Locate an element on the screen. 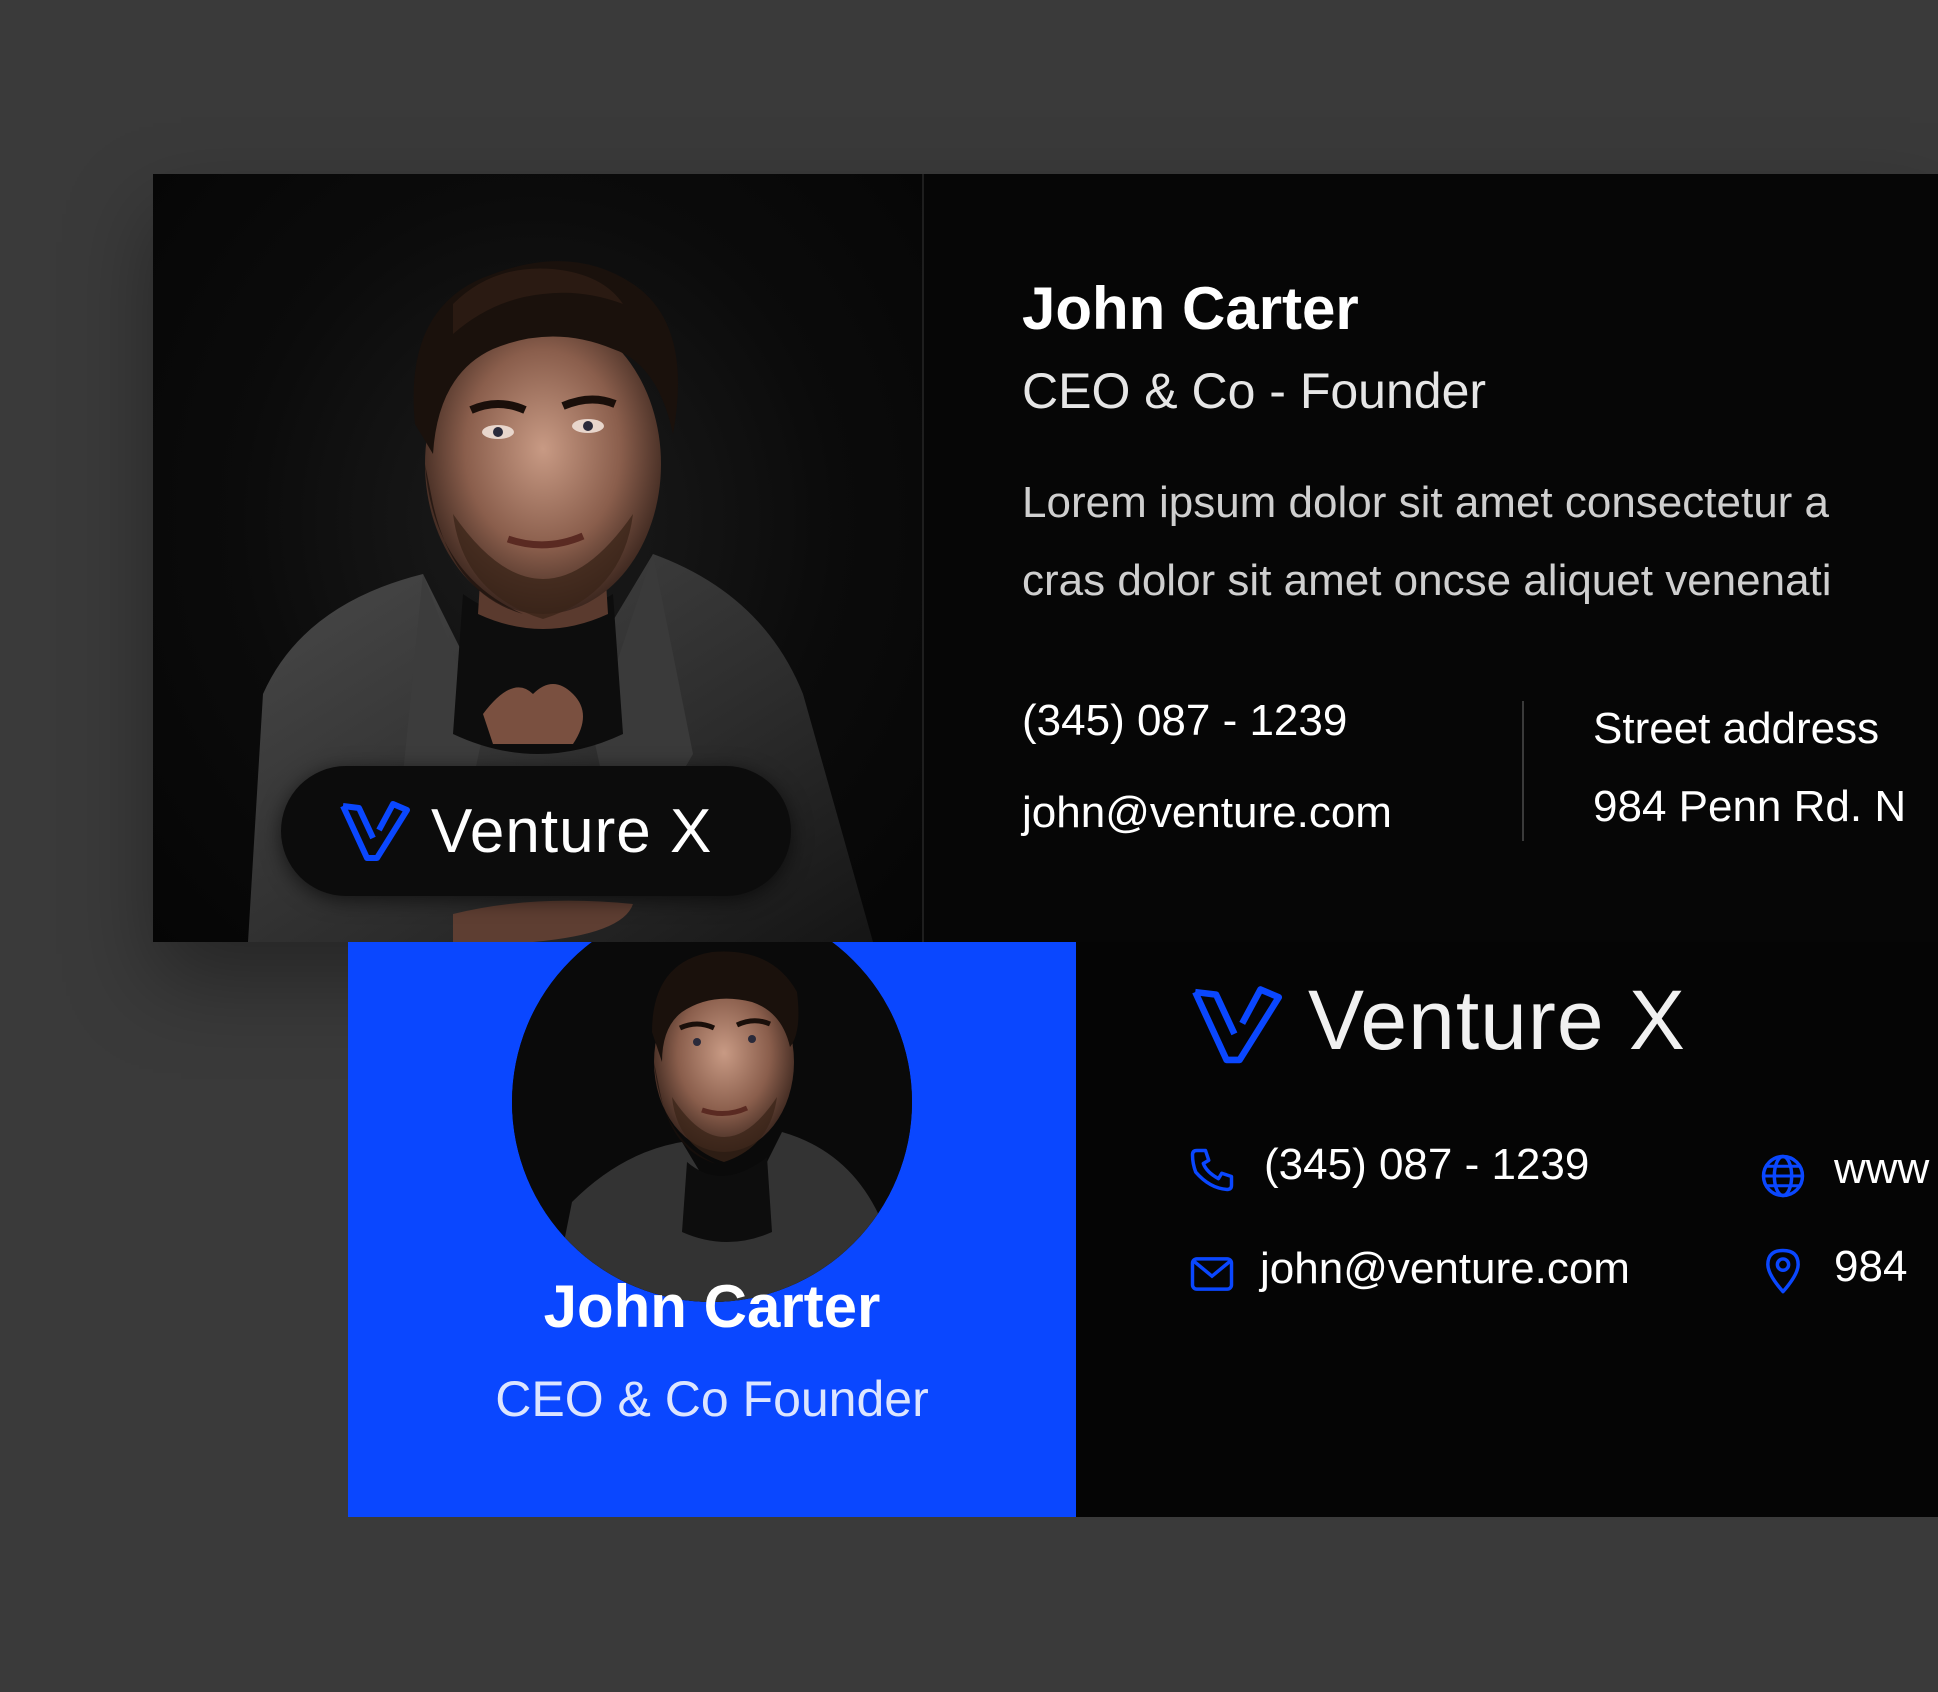 The width and height of the screenshot is (1938, 1692). mail-icon is located at coordinates (1212, 1274).